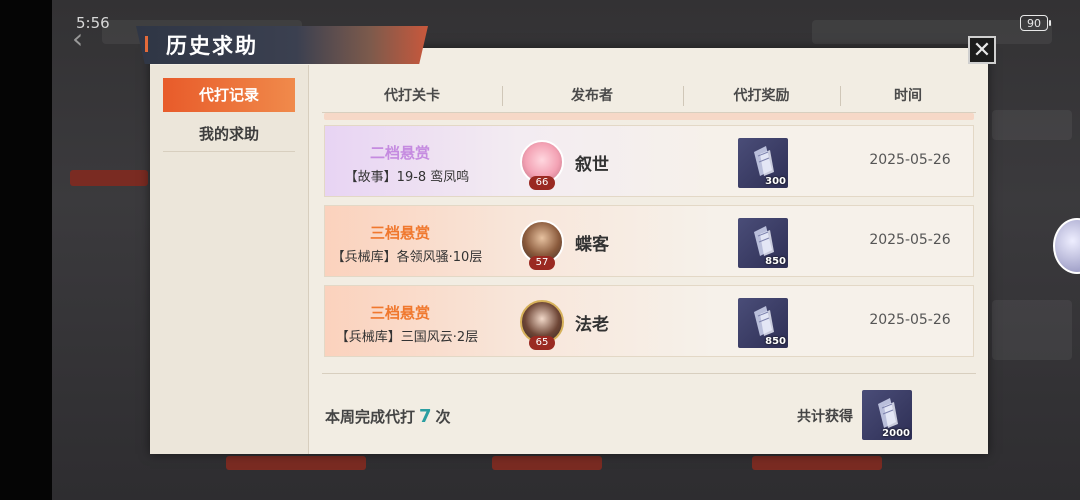 This screenshot has height=500, width=1080. What do you see at coordinates (761, 96) in the screenshot?
I see `header-reward: 代打奖励` at bounding box center [761, 96].